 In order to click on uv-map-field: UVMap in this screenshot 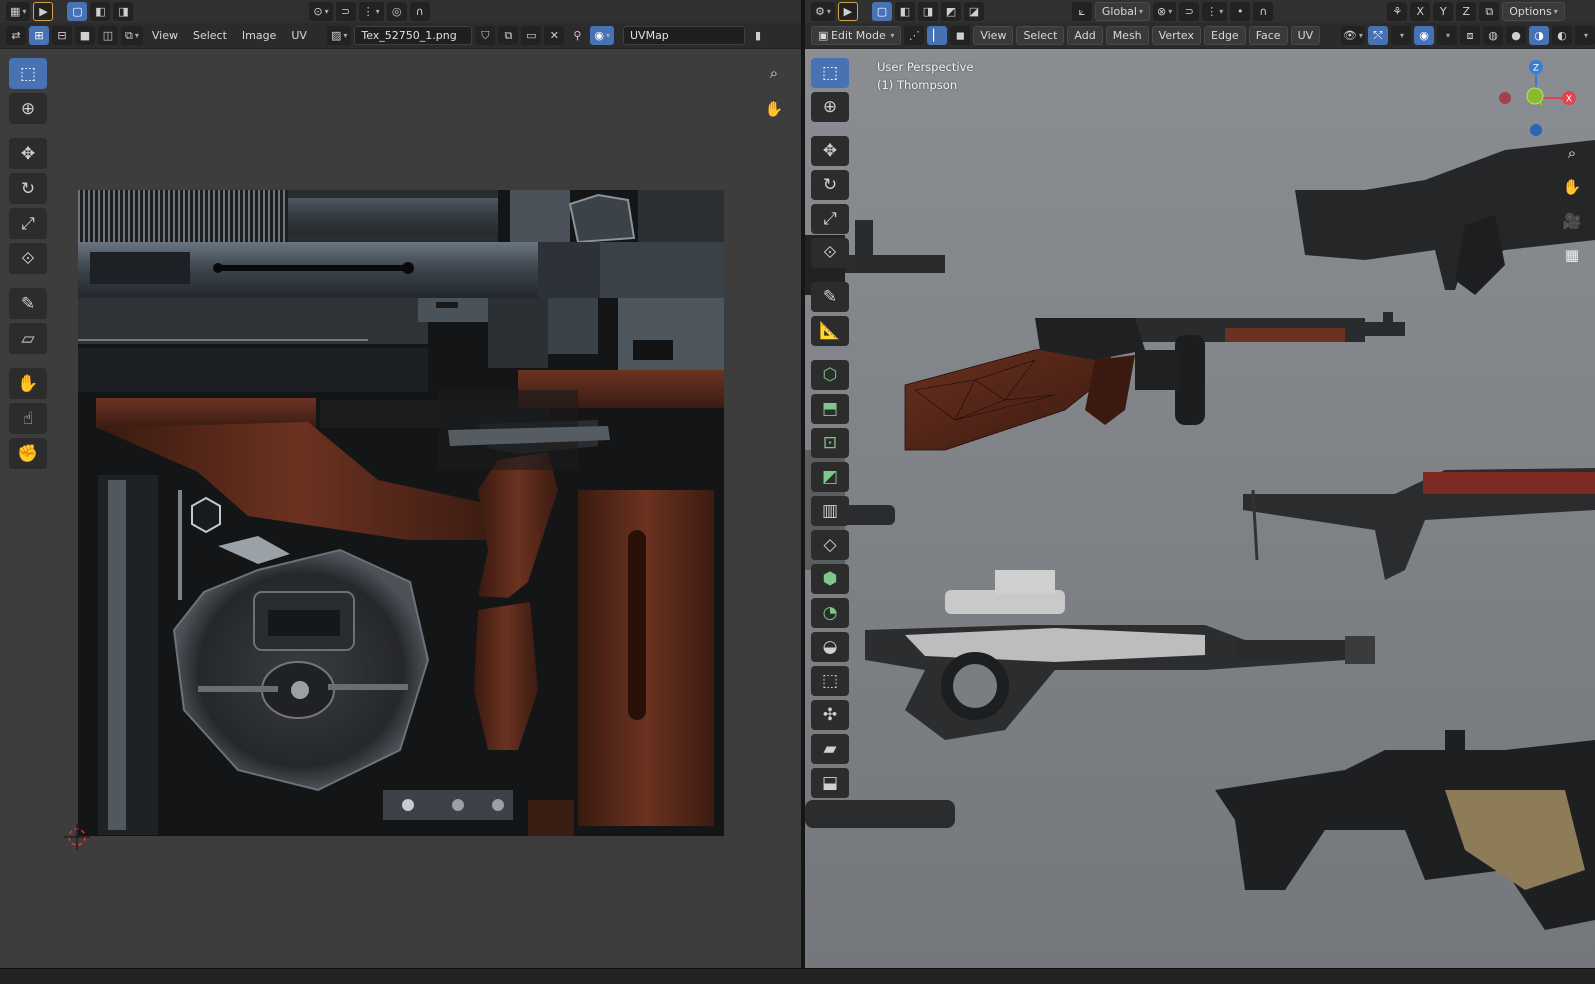, I will do `click(684, 35)`.